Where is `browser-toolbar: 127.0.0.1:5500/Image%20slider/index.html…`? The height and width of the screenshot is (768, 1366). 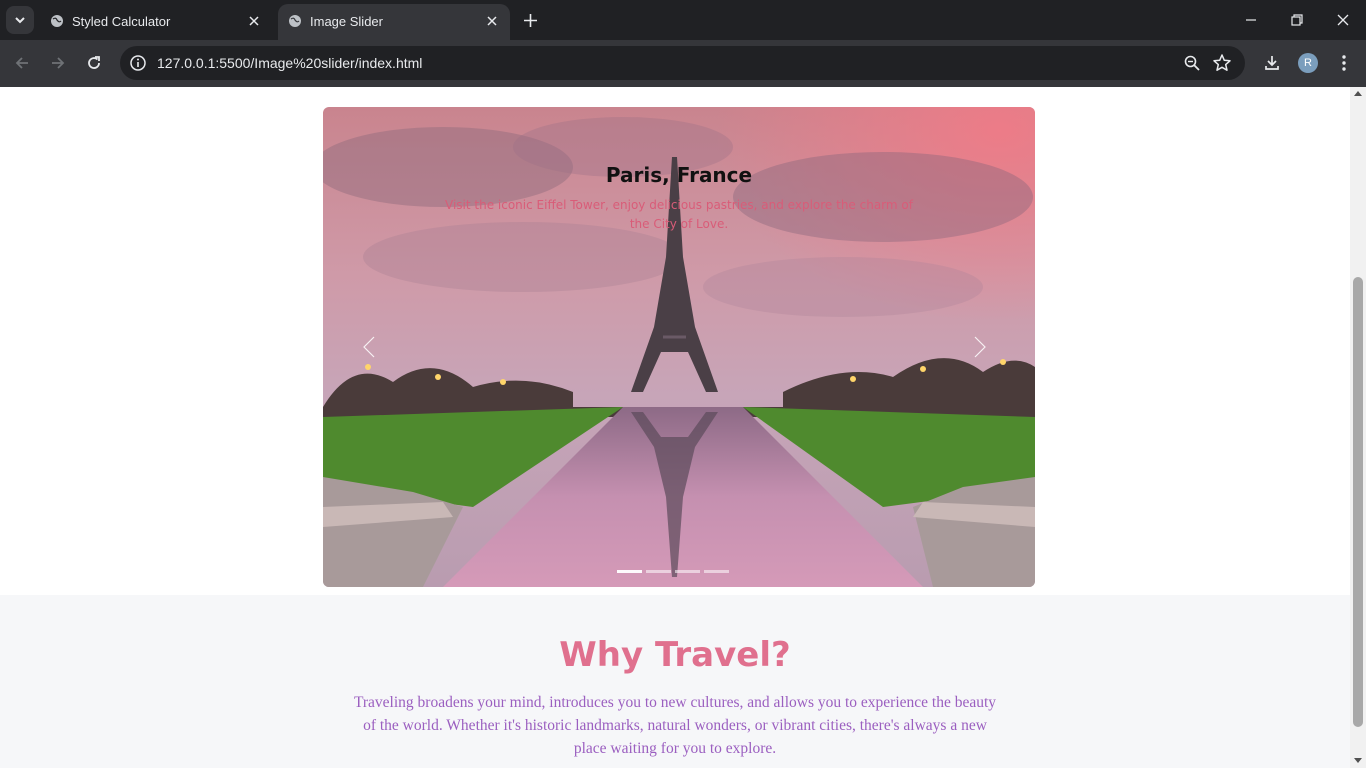 browser-toolbar: 127.0.0.1:5500/Image%20slider/index.html… is located at coordinates (683, 63).